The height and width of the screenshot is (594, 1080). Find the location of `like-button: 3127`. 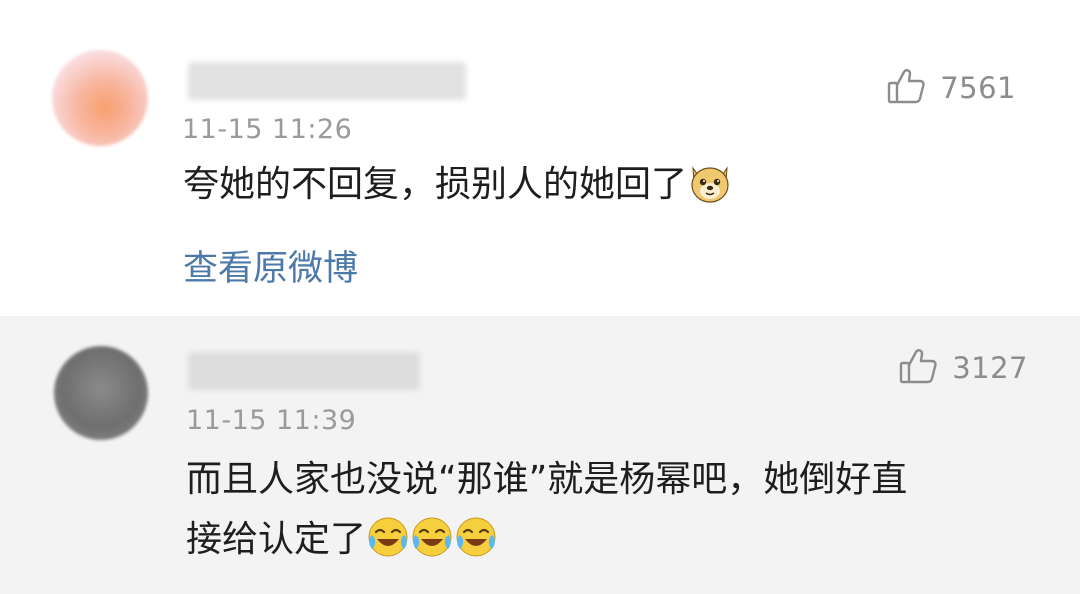

like-button: 3127 is located at coordinates (963, 368).